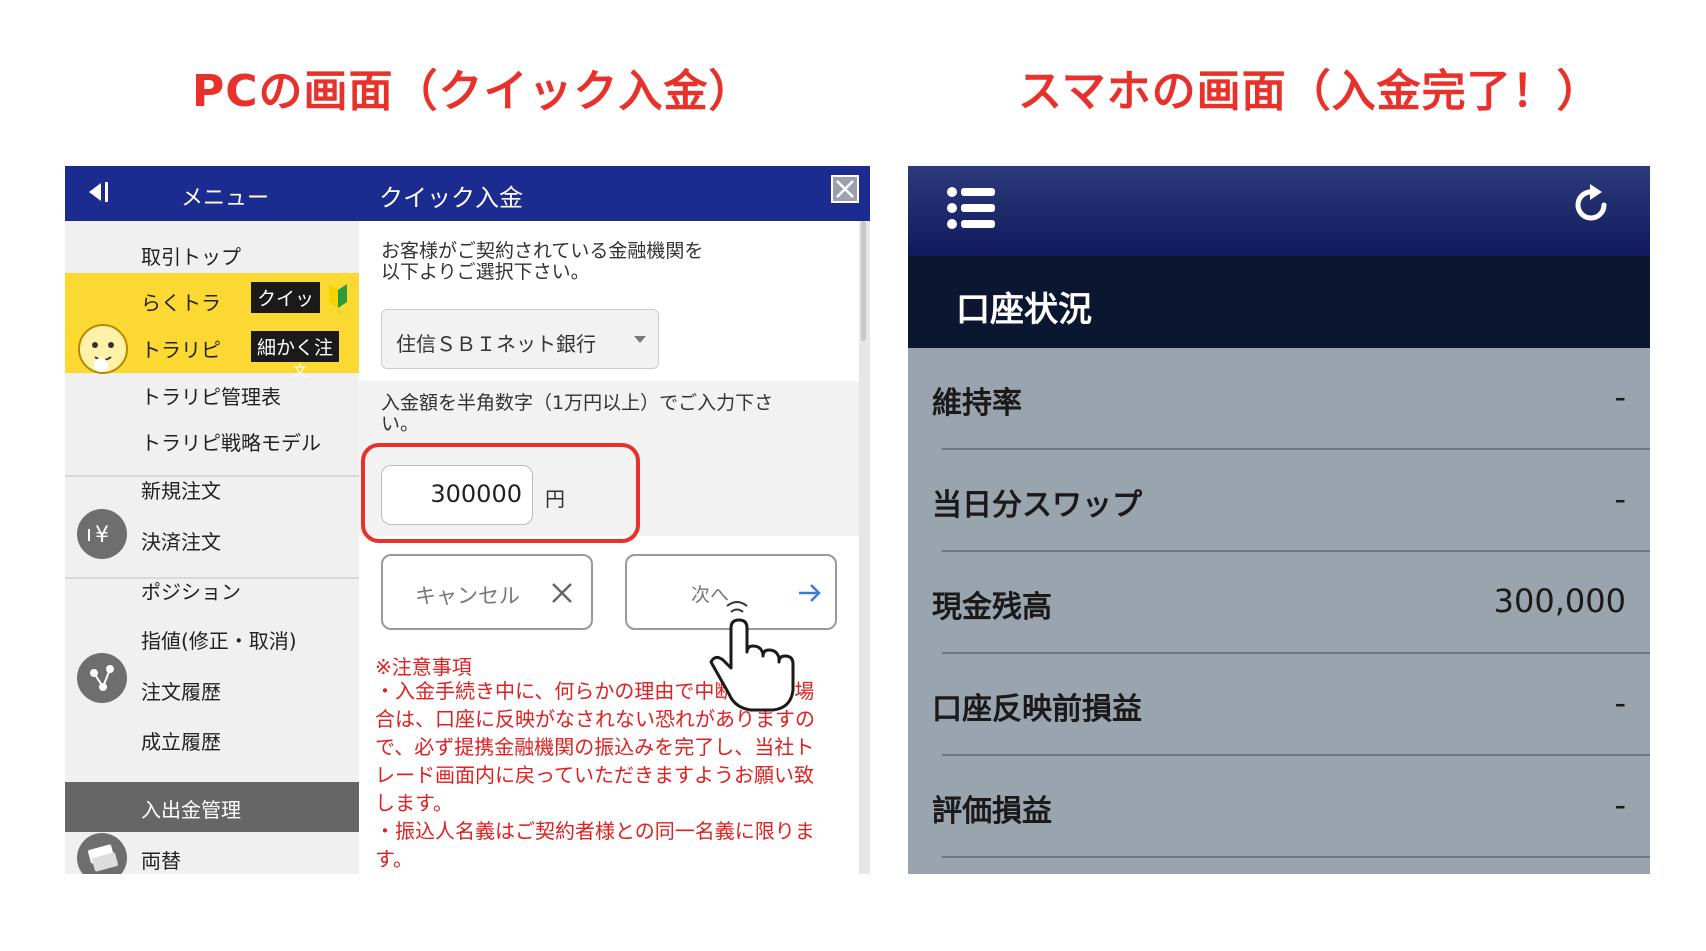  Describe the element at coordinates (102, 853) in the screenshot. I see `money-exchange-icon` at that location.